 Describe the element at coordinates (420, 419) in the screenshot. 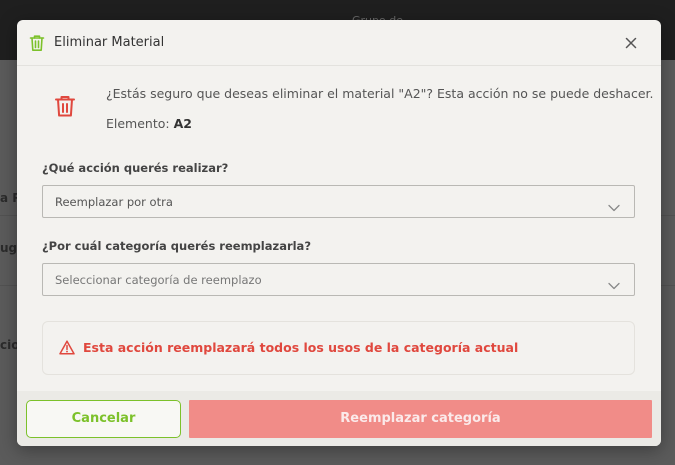

I see `replace-category-button: Reemplazar categoría` at that location.